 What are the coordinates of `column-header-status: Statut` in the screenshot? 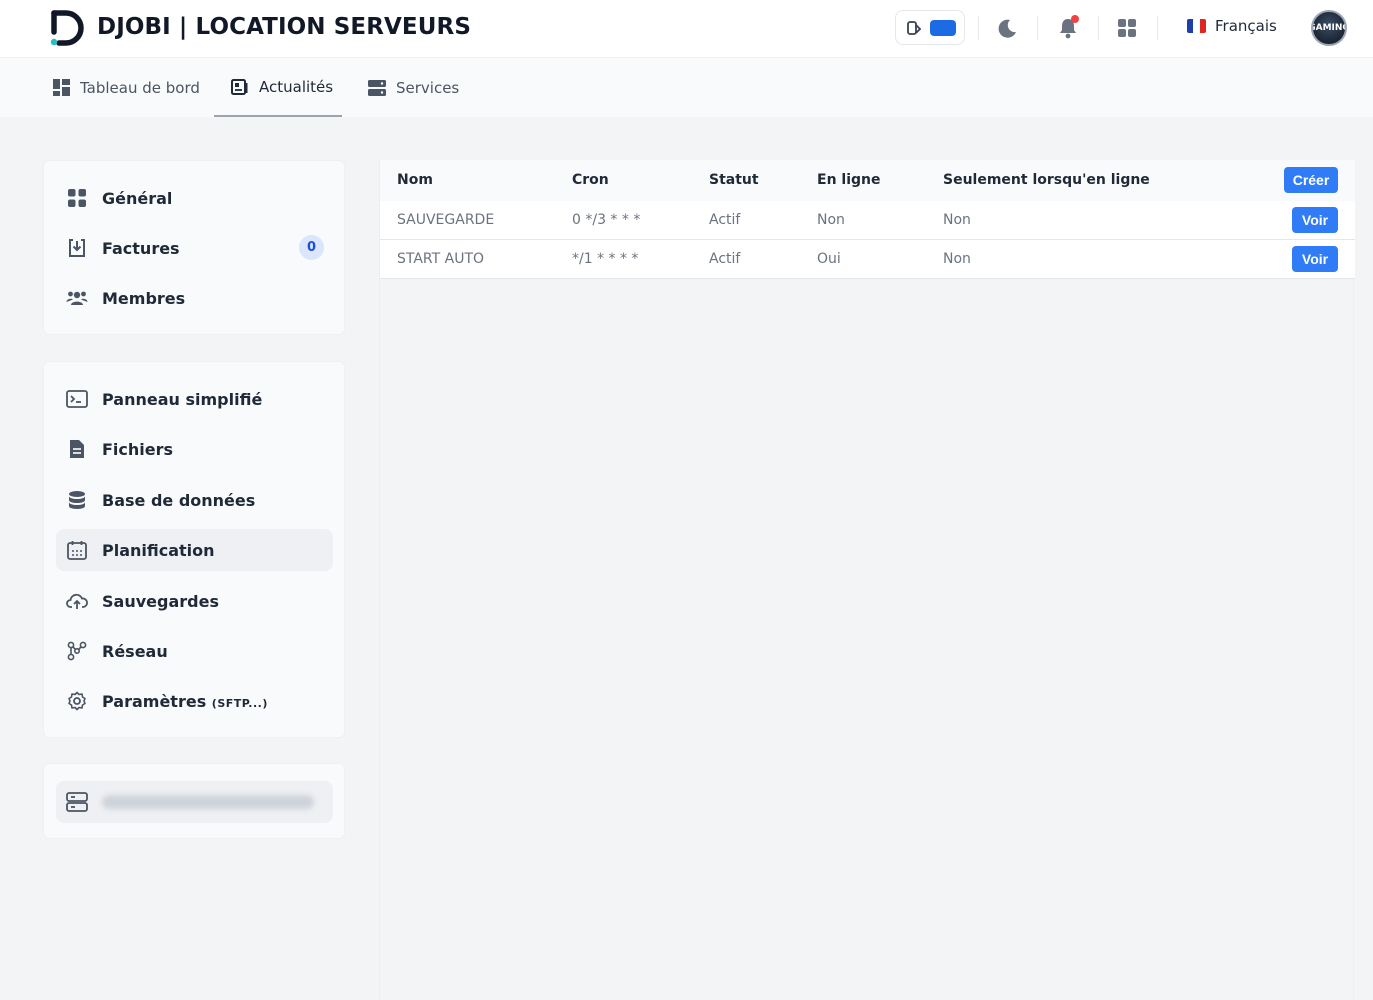 It's located at (734, 180).